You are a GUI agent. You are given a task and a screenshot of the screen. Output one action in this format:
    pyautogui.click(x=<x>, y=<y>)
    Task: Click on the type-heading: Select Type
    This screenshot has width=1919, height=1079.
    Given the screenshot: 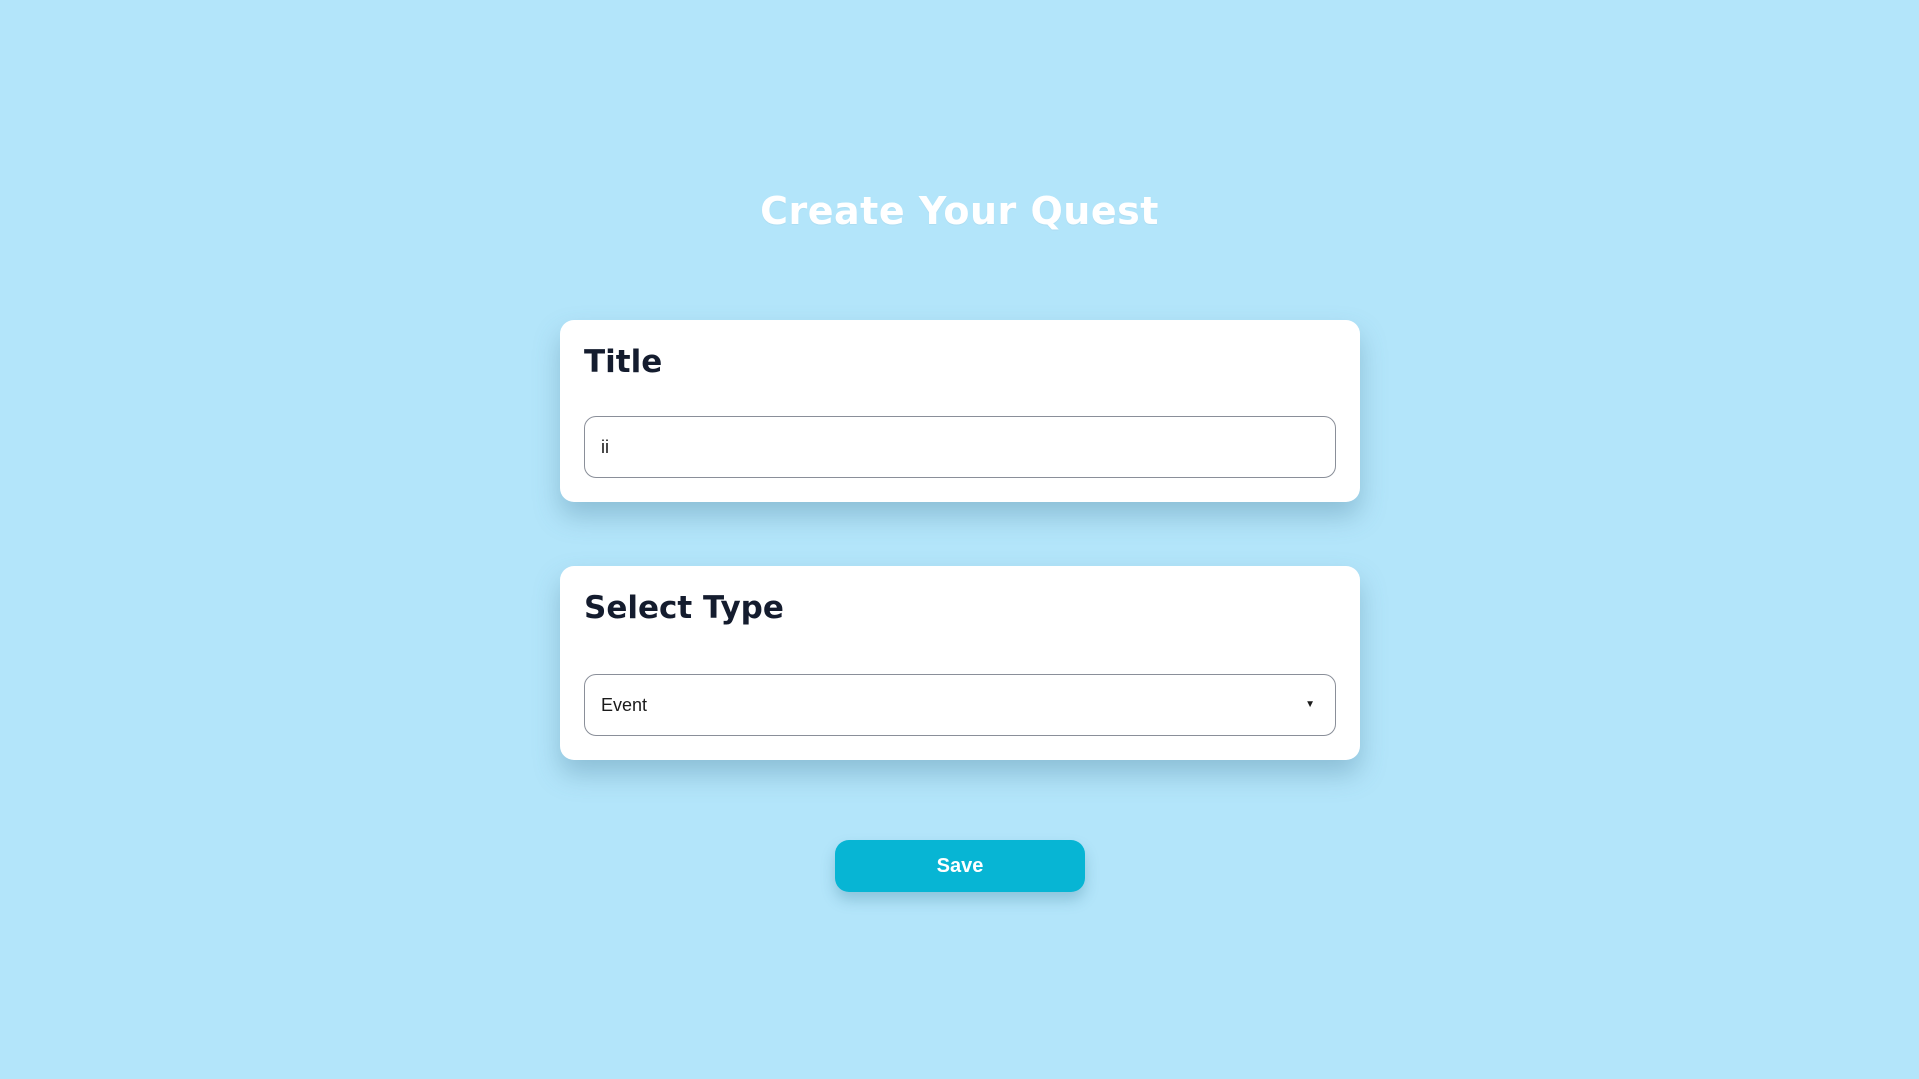 What is the action you would take?
    pyautogui.click(x=684, y=608)
    